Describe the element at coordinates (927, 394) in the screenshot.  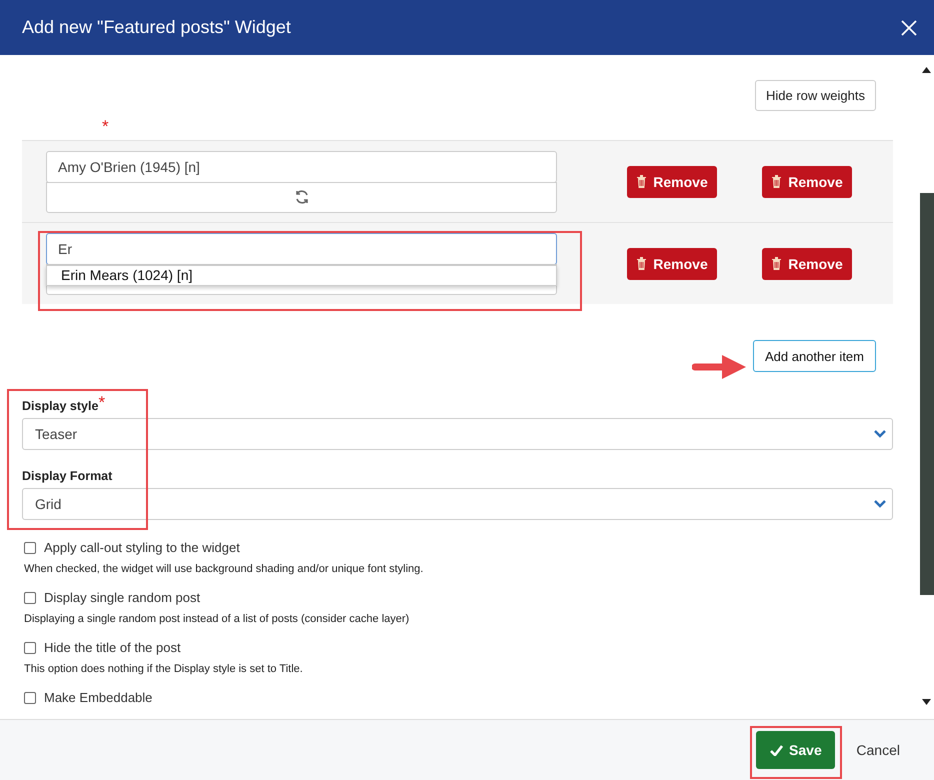
I see `scrollbar-thumb` at that location.